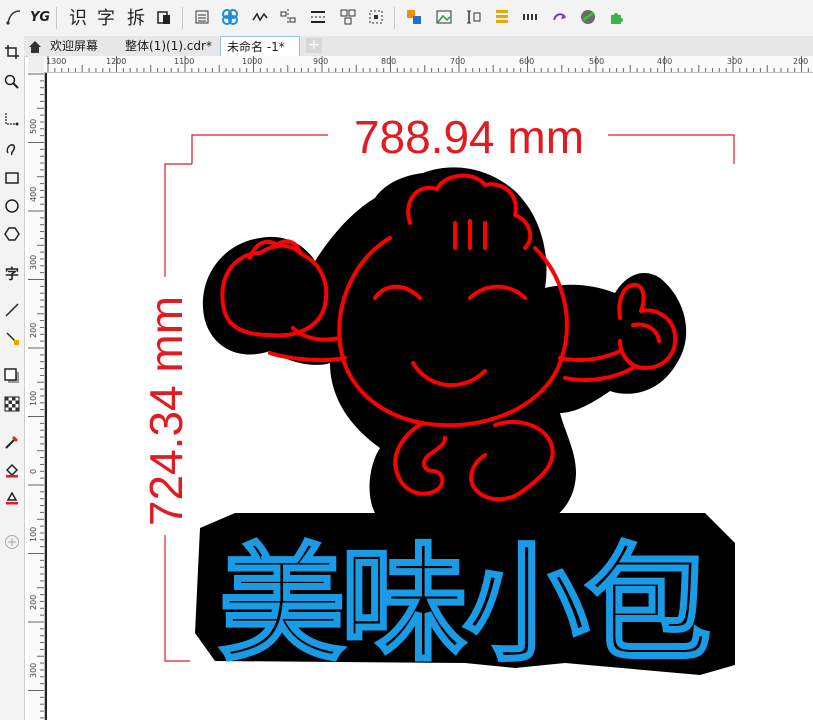 The height and width of the screenshot is (720, 813). What do you see at coordinates (469, 137) in the screenshot?
I see `width-dimension-label: 788.94 mm` at bounding box center [469, 137].